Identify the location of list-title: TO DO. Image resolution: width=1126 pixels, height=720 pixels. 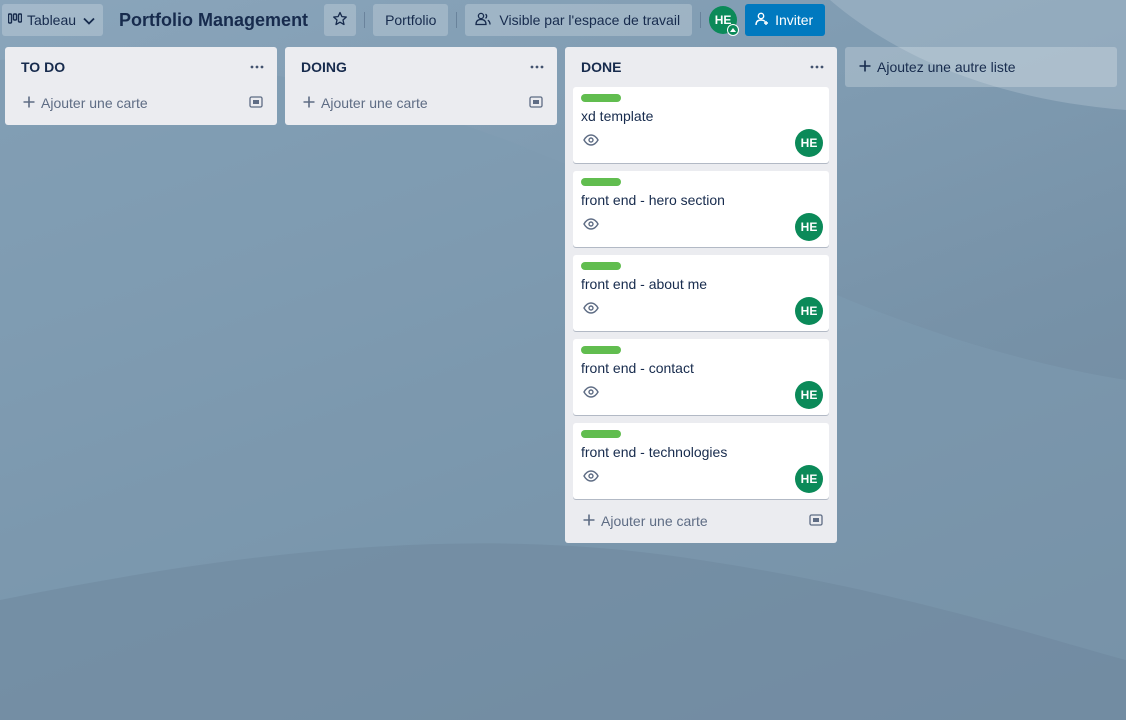
(43, 67).